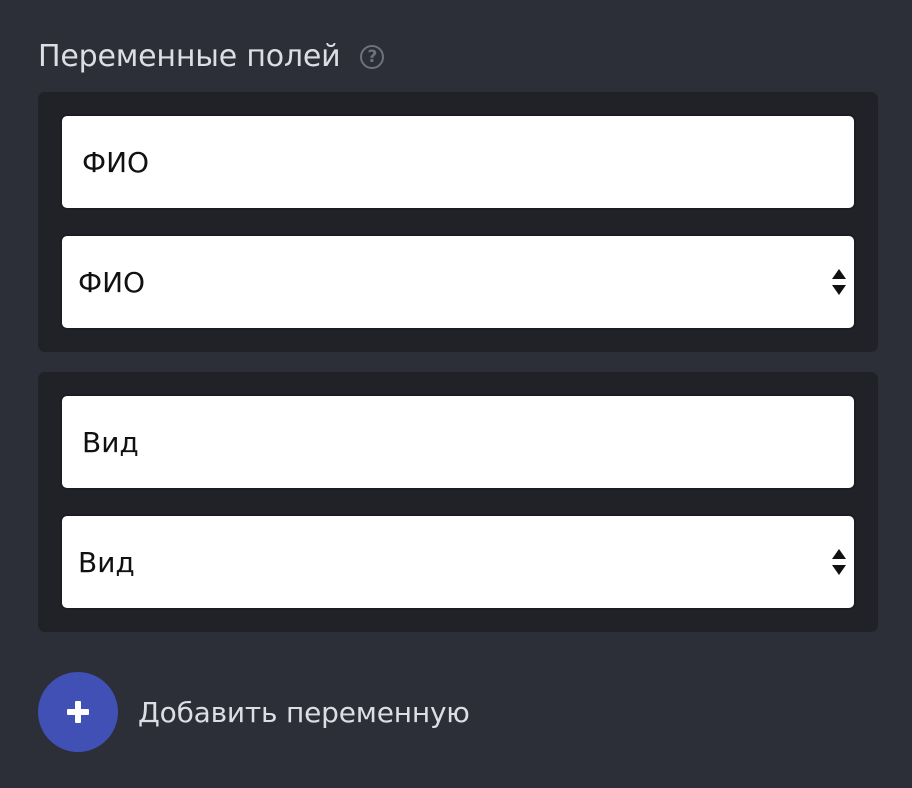 This screenshot has height=788, width=912. I want to click on variable-name-value: ФИО, so click(116, 162).